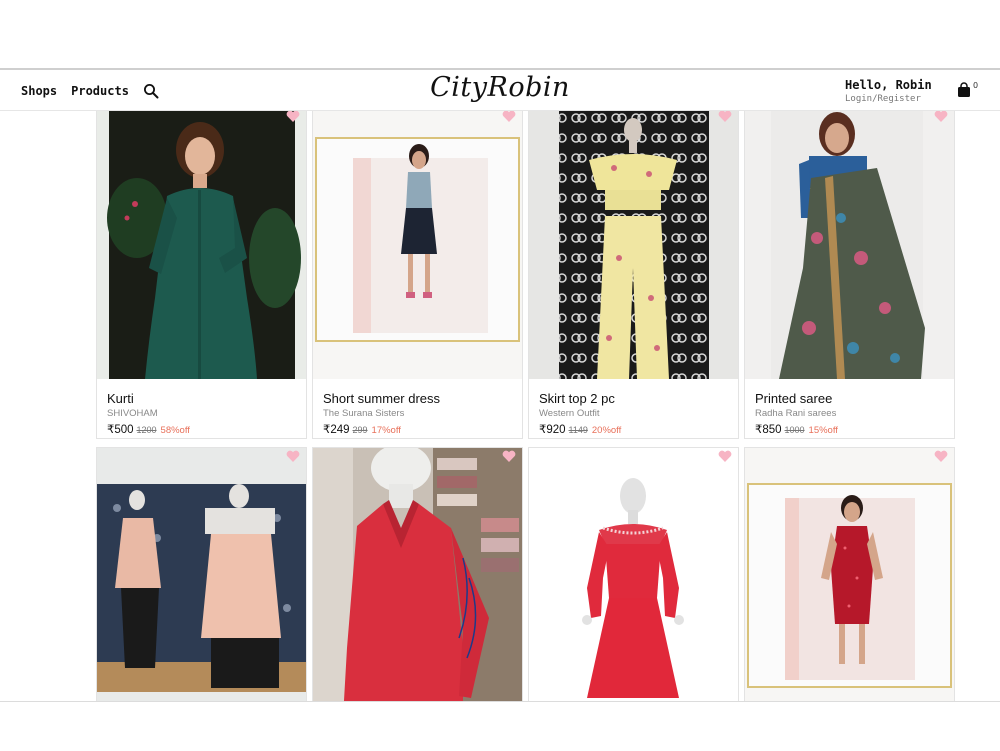 The image size is (1000, 751). What do you see at coordinates (636, 429) in the screenshot?
I see `product-price: ₹920 1149 20%off` at bounding box center [636, 429].